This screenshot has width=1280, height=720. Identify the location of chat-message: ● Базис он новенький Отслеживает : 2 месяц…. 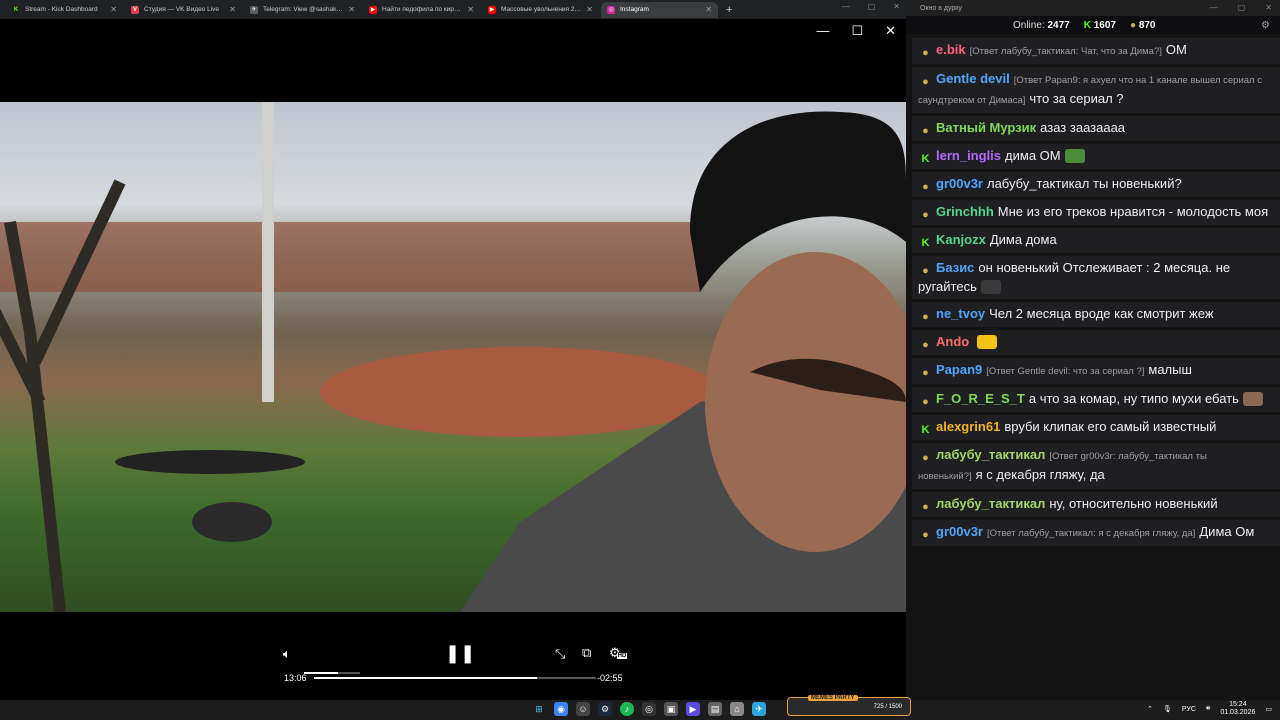
(1096, 277).